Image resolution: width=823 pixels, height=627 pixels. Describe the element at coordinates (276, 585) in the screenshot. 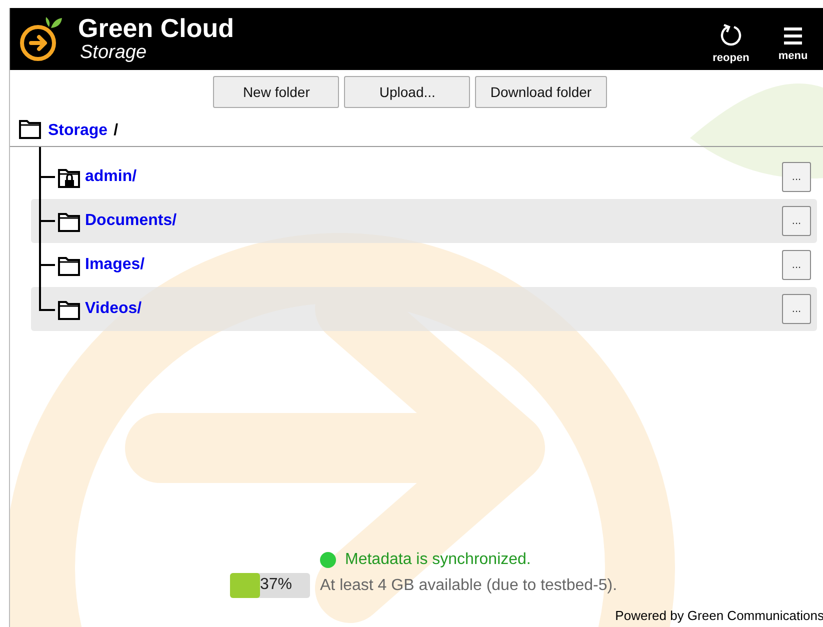

I see `progress-reading: 37%` at that location.